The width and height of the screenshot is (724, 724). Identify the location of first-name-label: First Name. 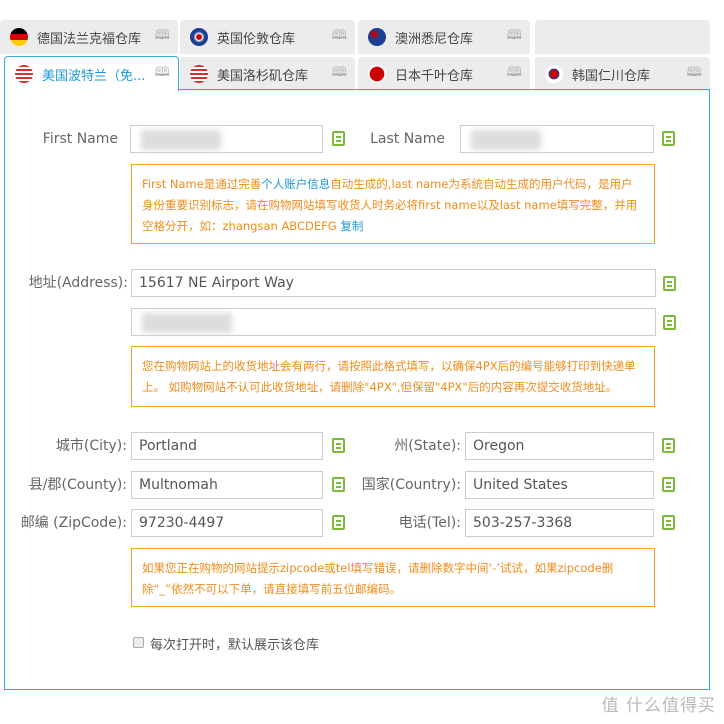
(80, 139).